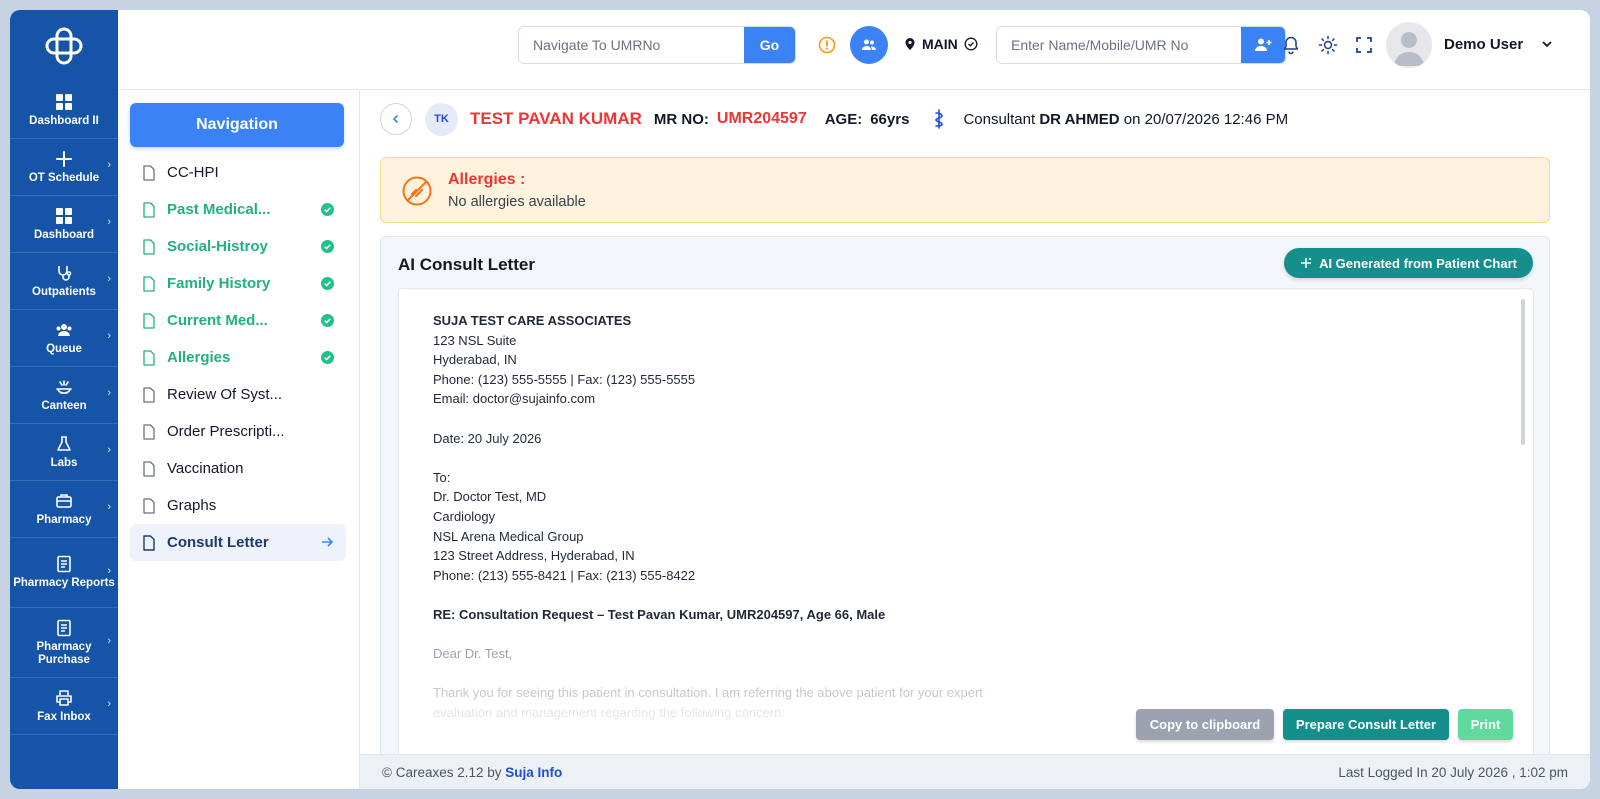 The width and height of the screenshot is (1600, 799). Describe the element at coordinates (1205, 724) in the screenshot. I see `copy-to-clipboard-button: Copy to clipboard` at that location.